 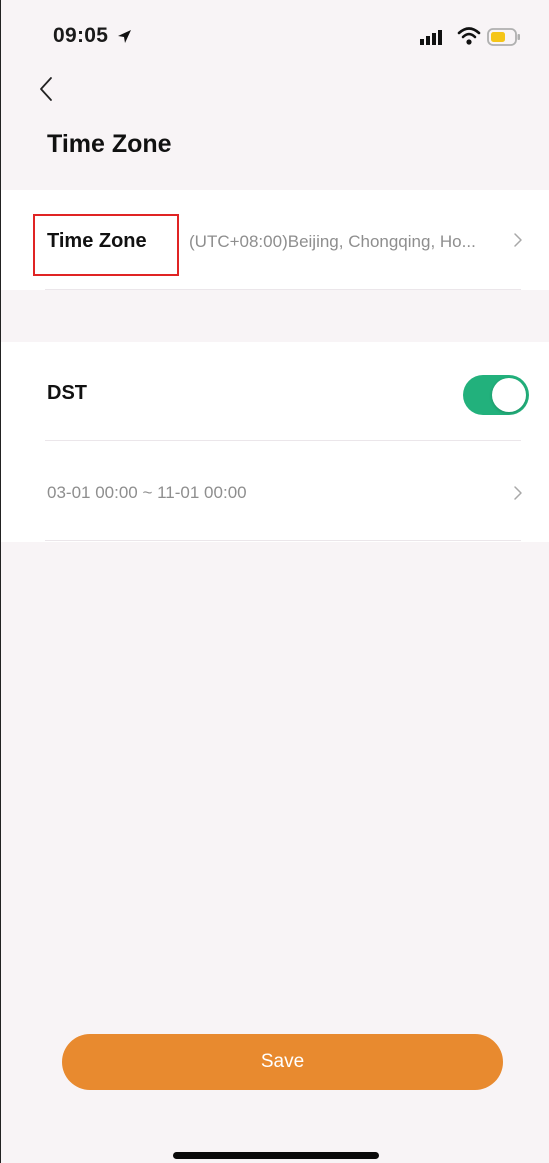 I want to click on status-bar: 09:05, so click(x=275, y=35).